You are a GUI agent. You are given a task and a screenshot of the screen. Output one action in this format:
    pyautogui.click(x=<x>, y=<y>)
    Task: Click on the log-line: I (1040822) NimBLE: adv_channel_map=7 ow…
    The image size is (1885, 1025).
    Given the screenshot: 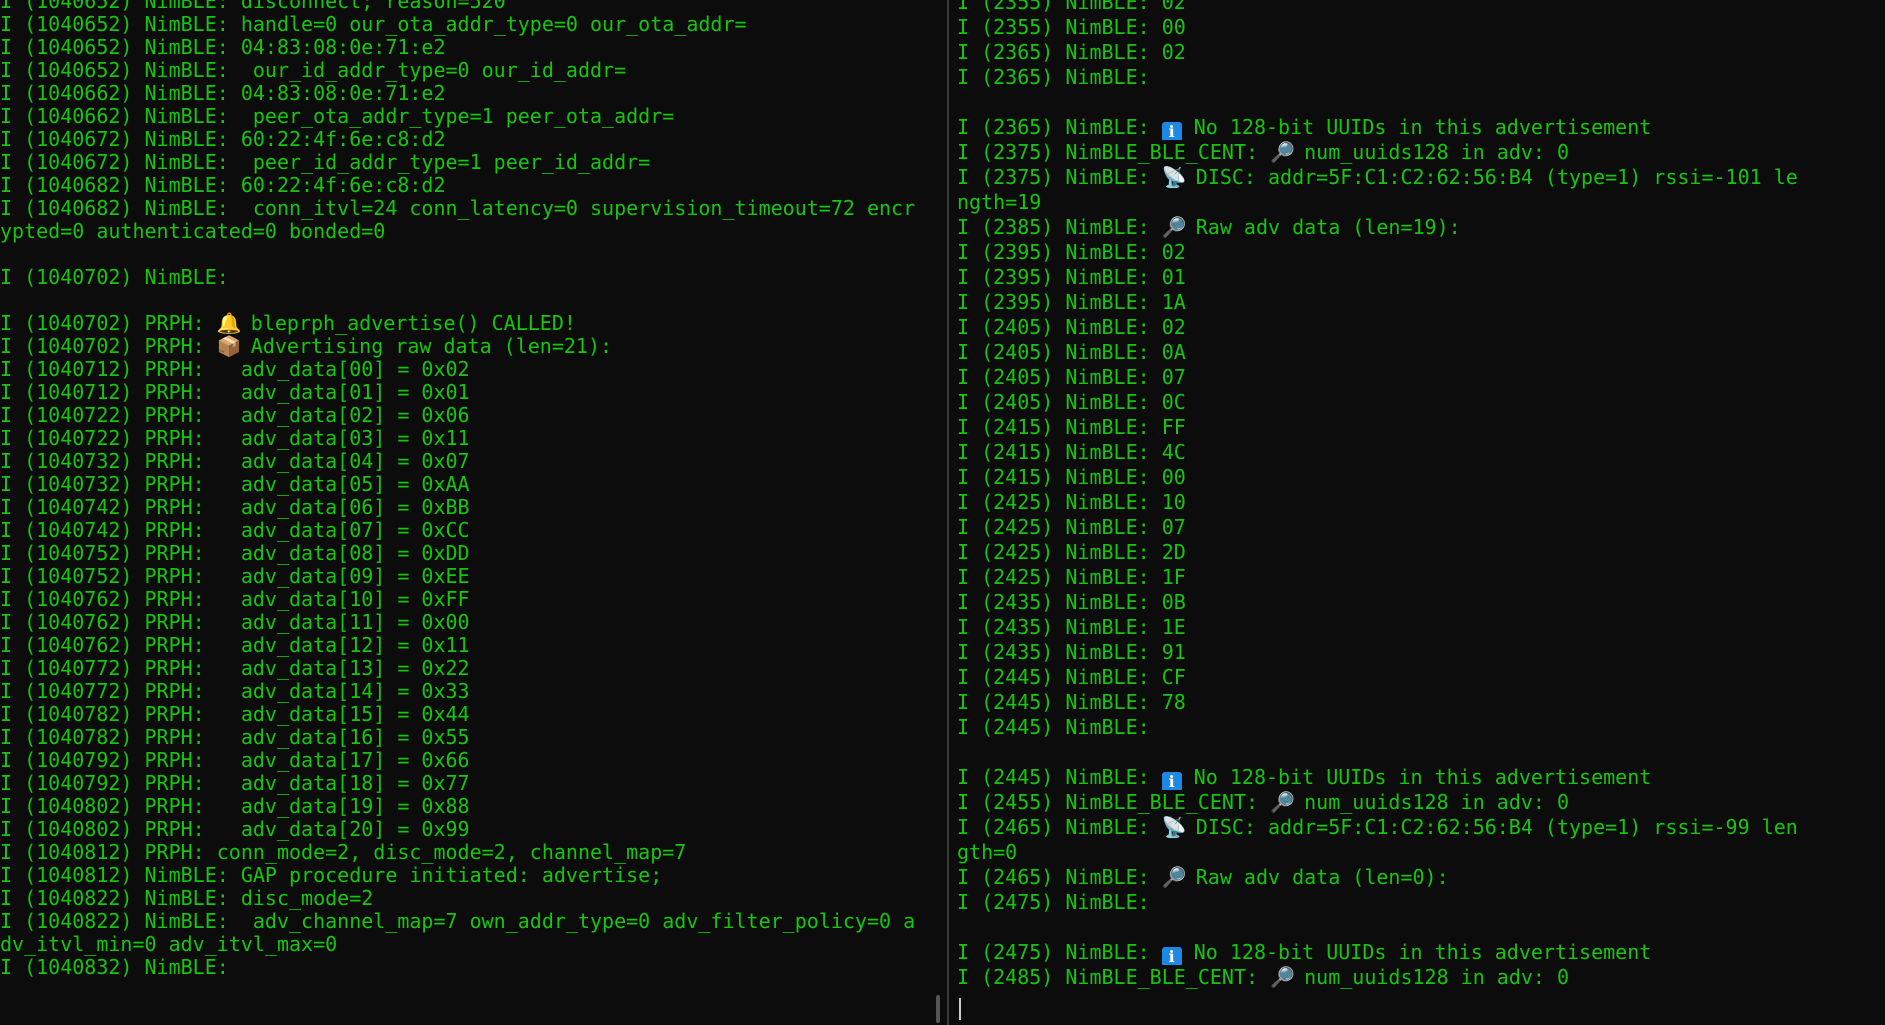 What is the action you would take?
    pyautogui.click(x=473, y=921)
    